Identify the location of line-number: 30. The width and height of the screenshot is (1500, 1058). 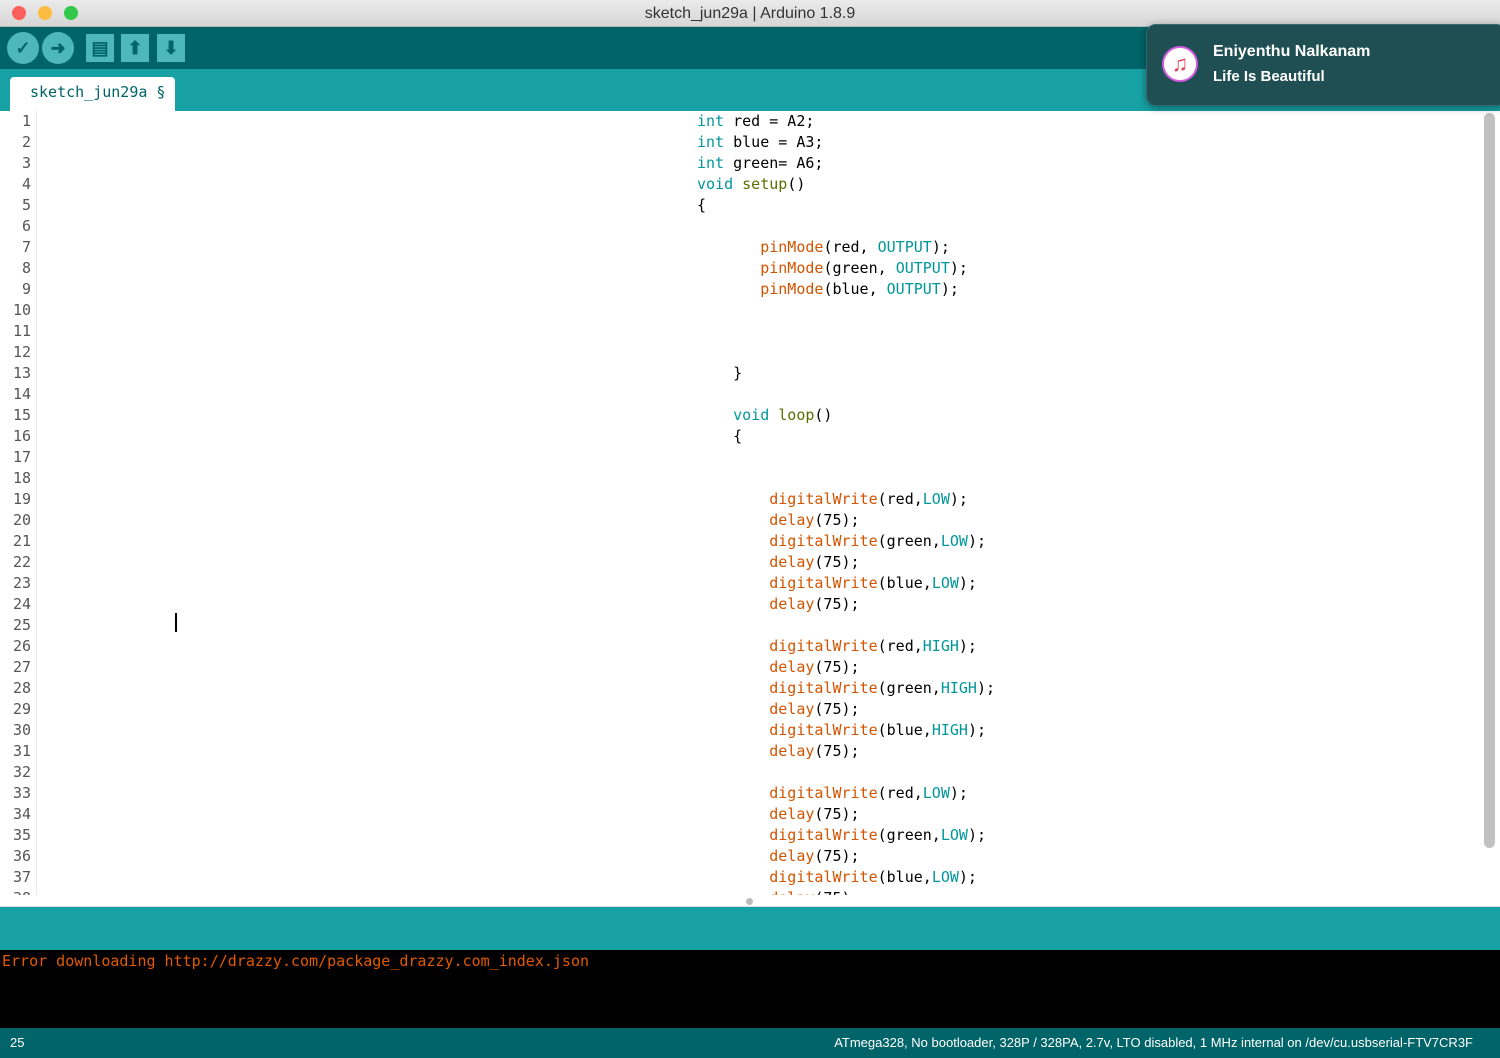
(21, 730).